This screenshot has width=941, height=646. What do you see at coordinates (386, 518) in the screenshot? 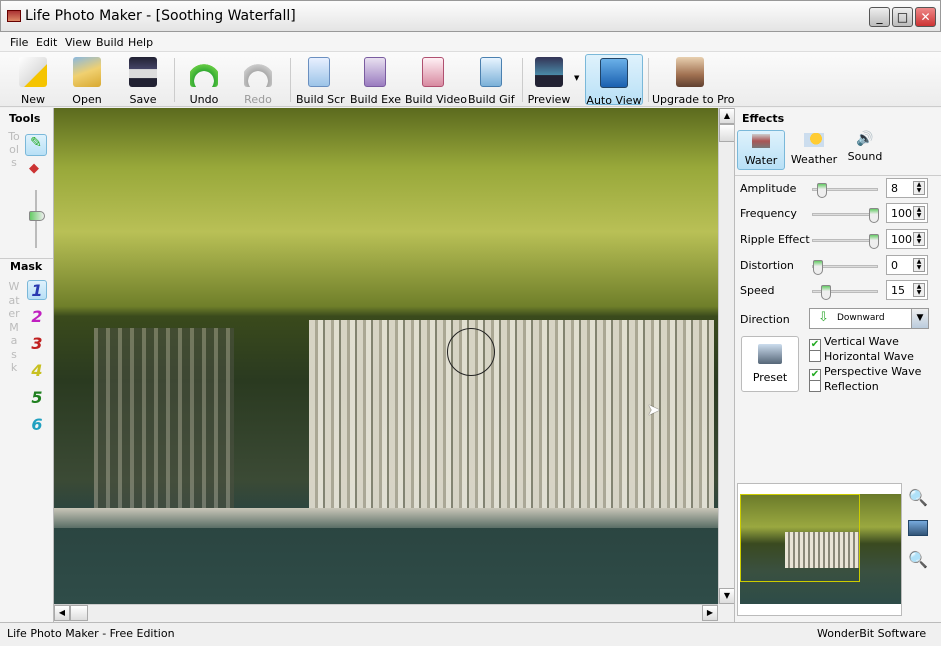
I see `waterfall-pool` at bounding box center [386, 518].